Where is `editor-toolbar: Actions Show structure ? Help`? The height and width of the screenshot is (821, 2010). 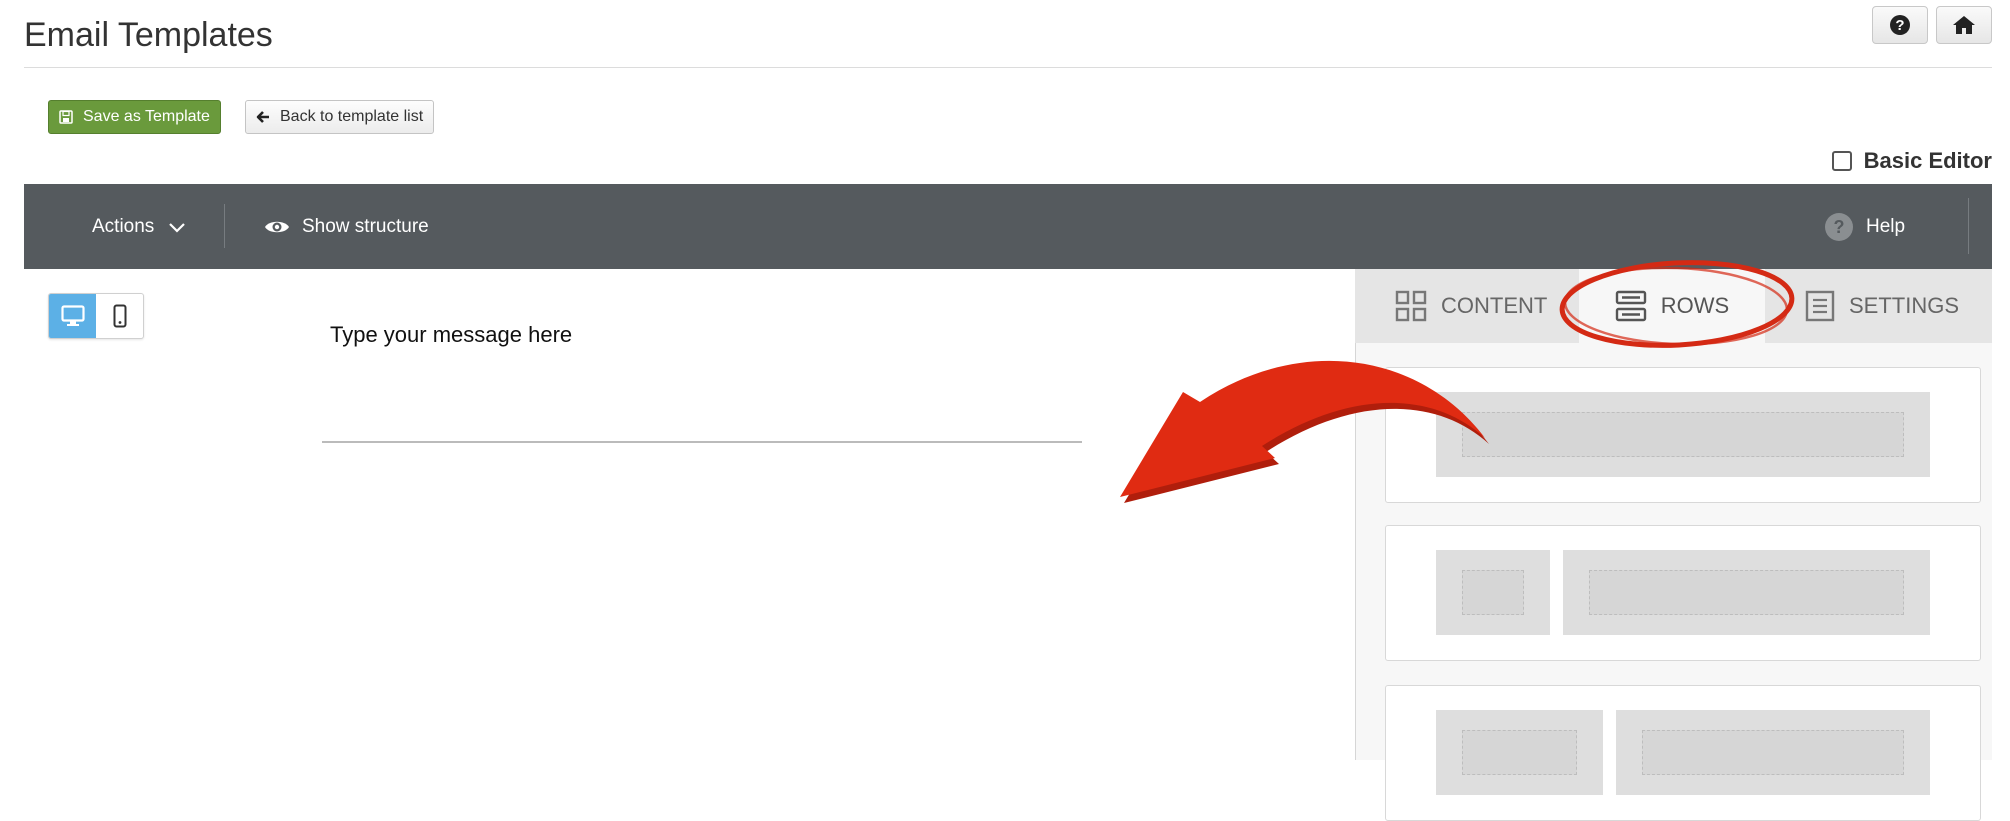
editor-toolbar: Actions Show structure ? Help is located at coordinates (1008, 226).